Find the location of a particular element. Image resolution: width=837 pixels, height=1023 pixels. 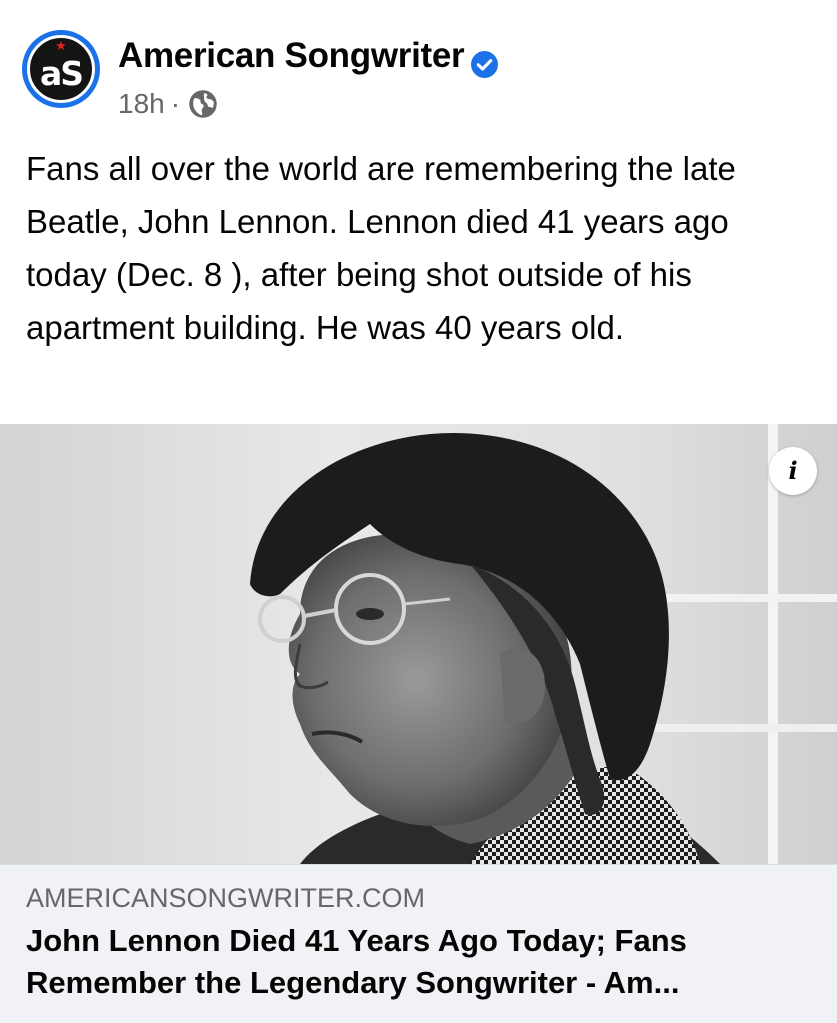

page-avatar: ★ aS is located at coordinates (61, 69).